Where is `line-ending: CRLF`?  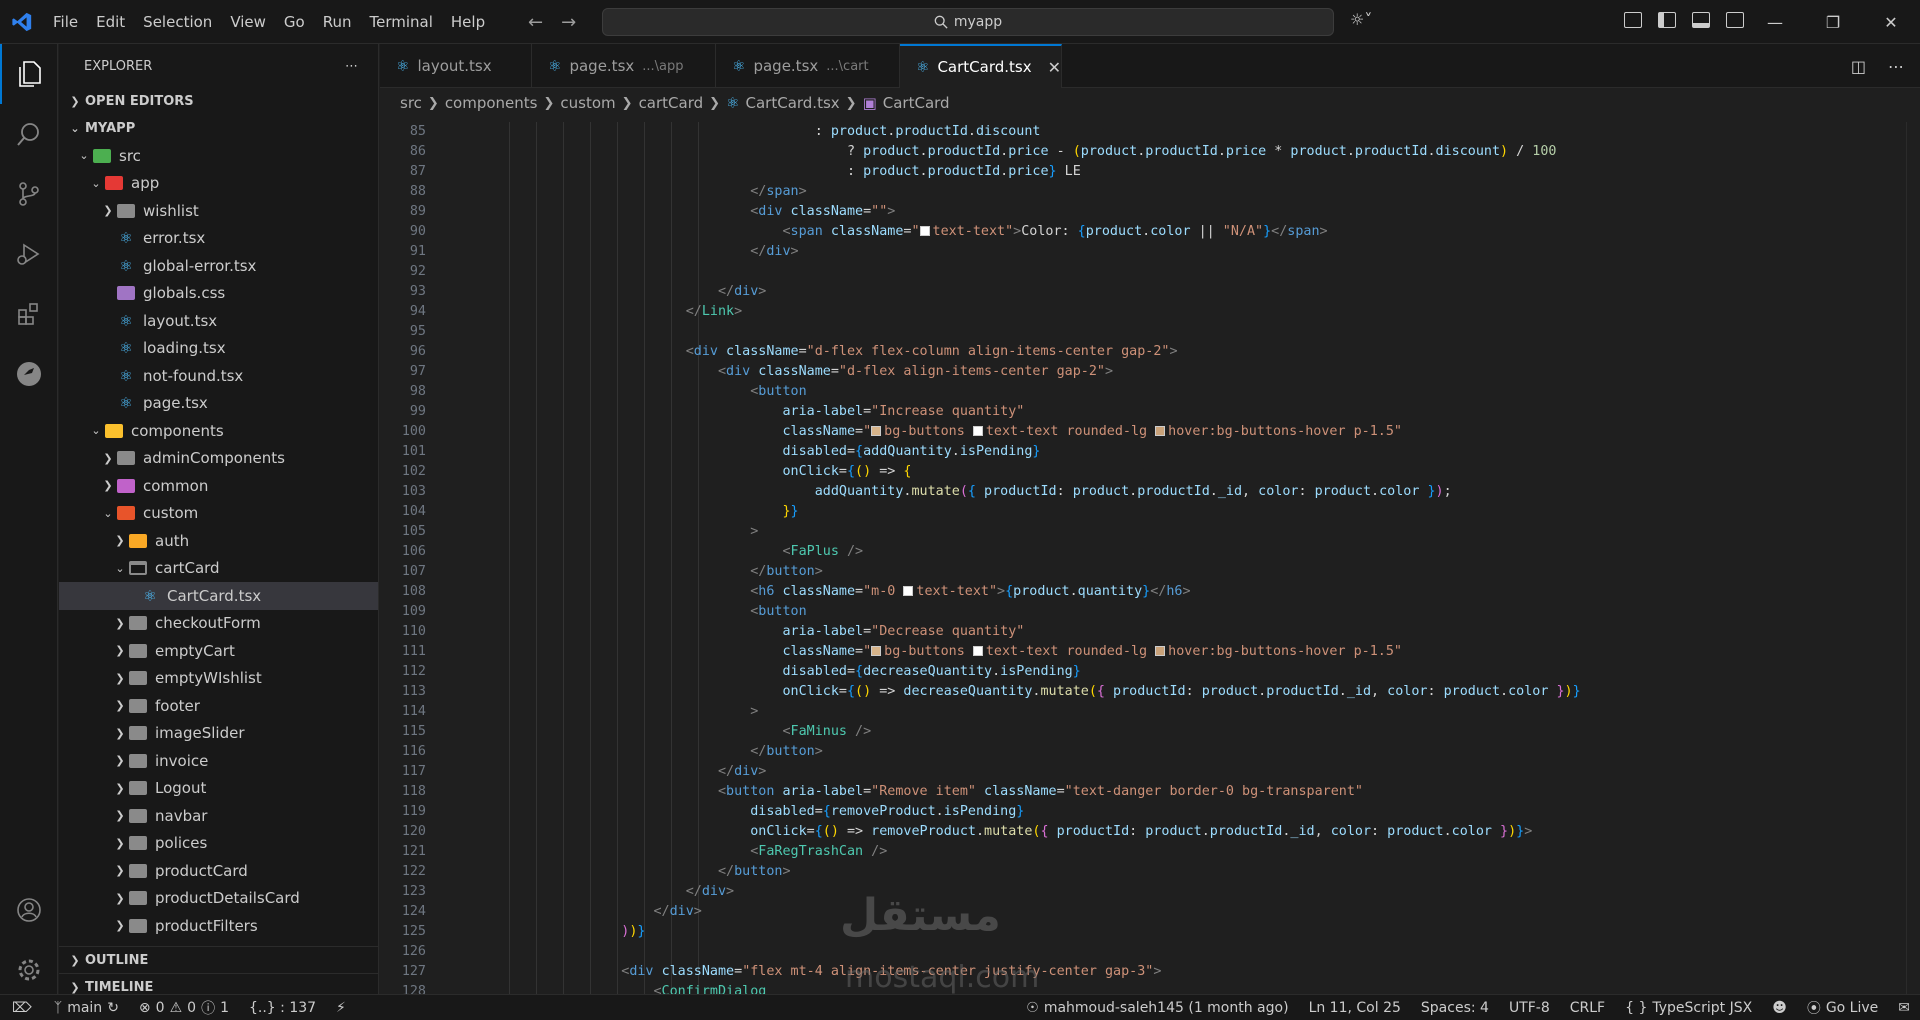 line-ending: CRLF is located at coordinates (1587, 1008).